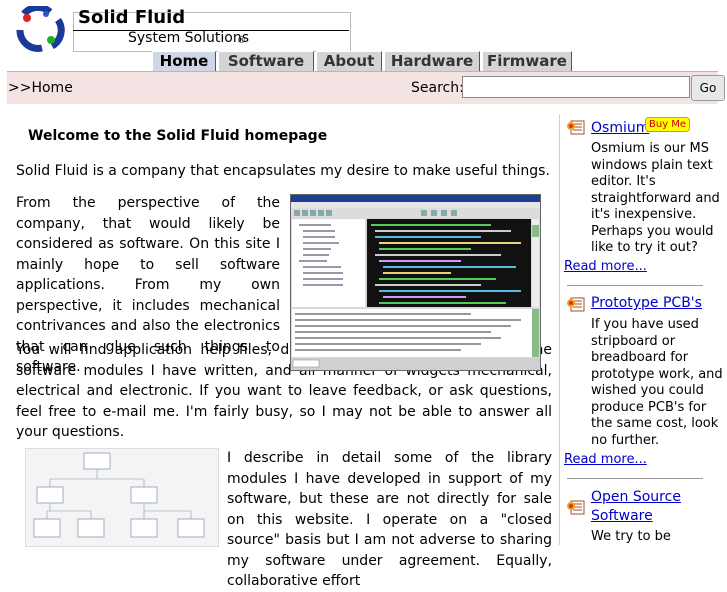  What do you see at coordinates (184, 61) in the screenshot?
I see `tab-home: Home` at bounding box center [184, 61].